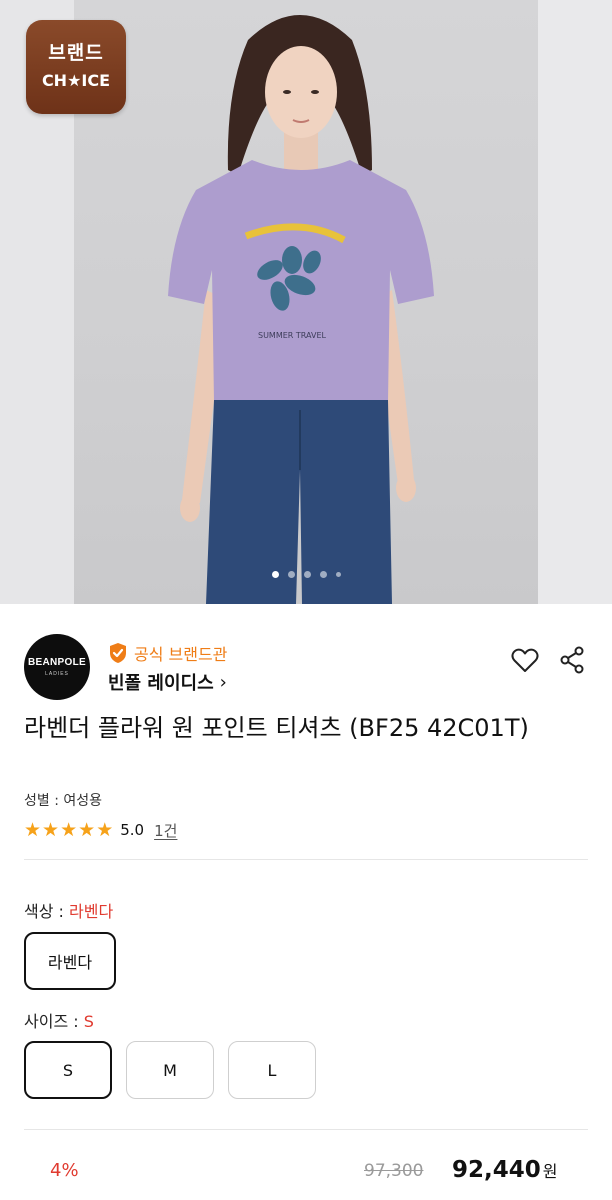 This screenshot has height=1200, width=612. I want to click on gender-info: 성별 : 여성용, so click(63, 801).